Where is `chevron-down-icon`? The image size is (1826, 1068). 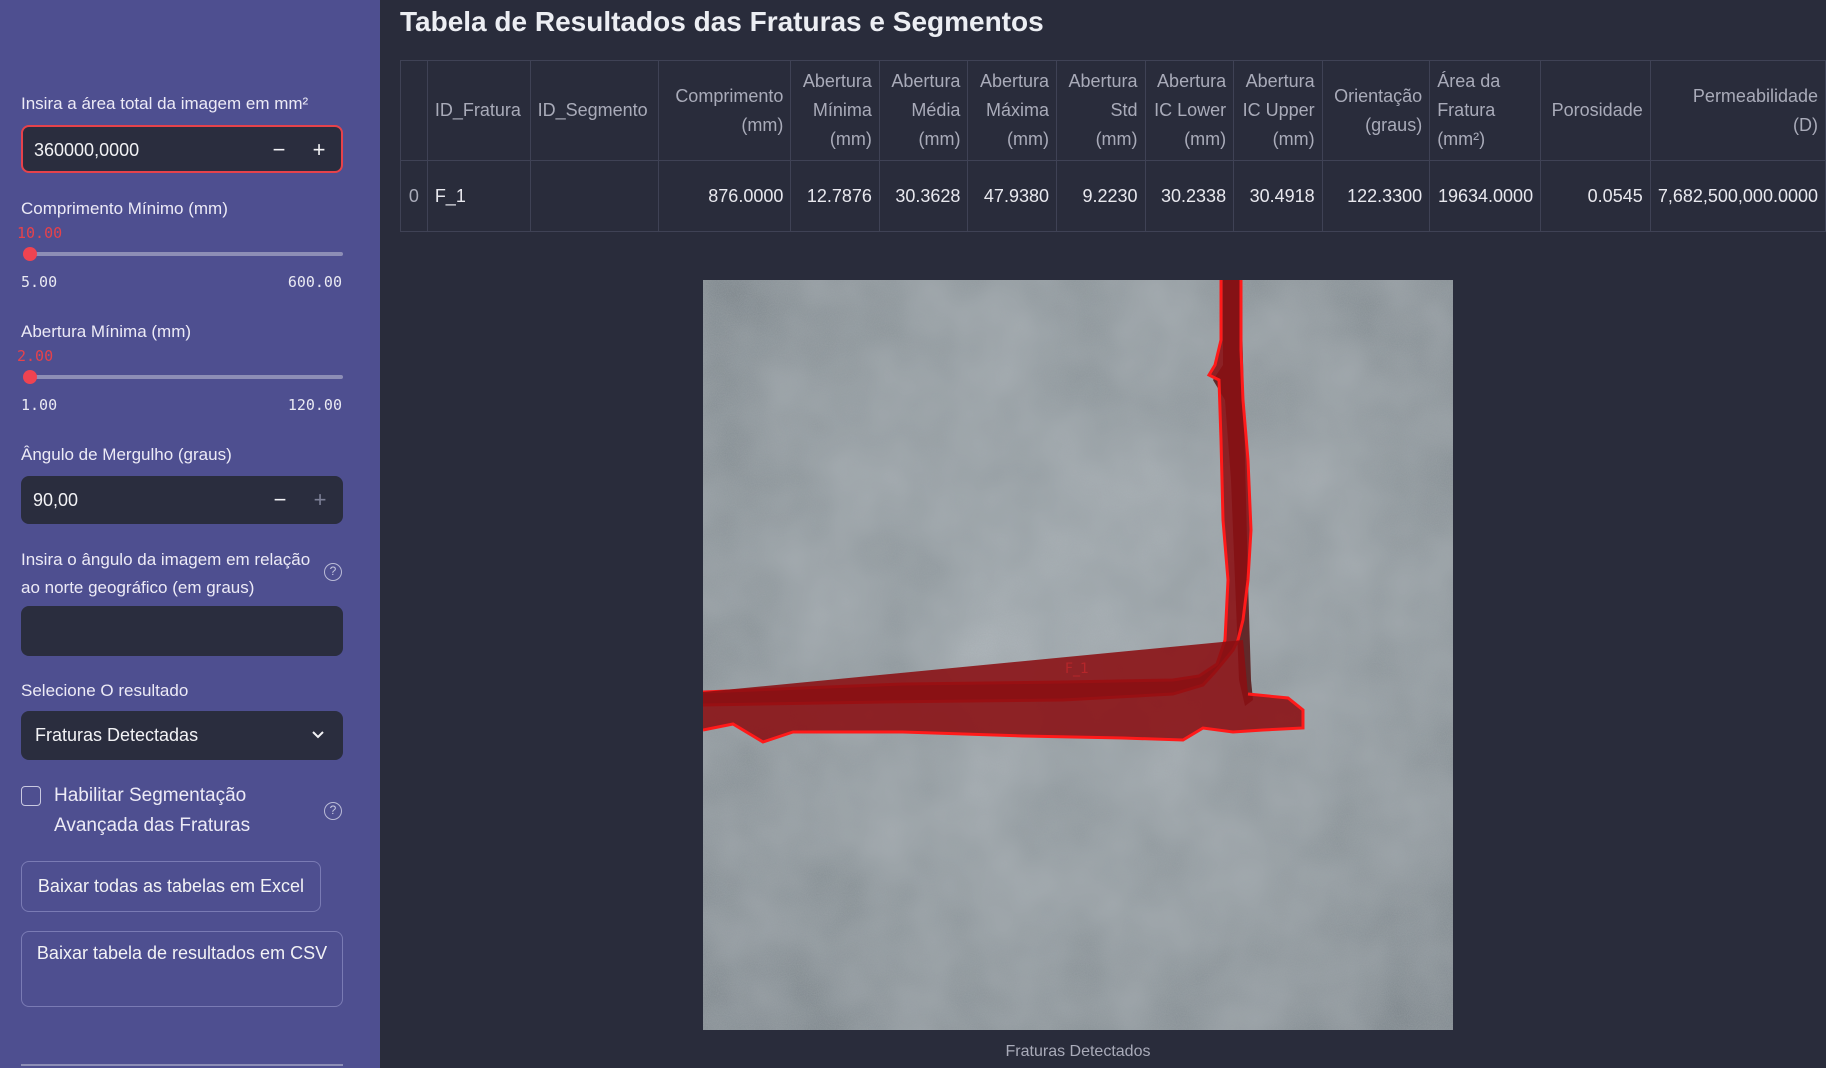 chevron-down-icon is located at coordinates (318, 735).